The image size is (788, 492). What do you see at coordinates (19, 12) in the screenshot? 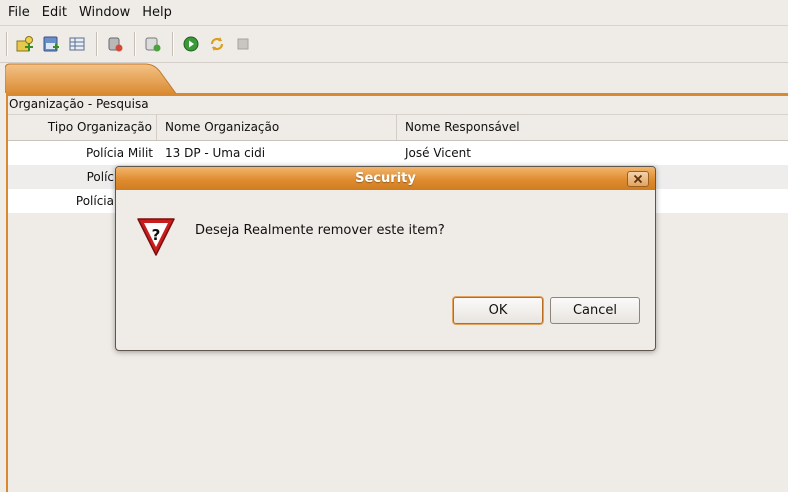
I see `menu-file: File` at bounding box center [19, 12].